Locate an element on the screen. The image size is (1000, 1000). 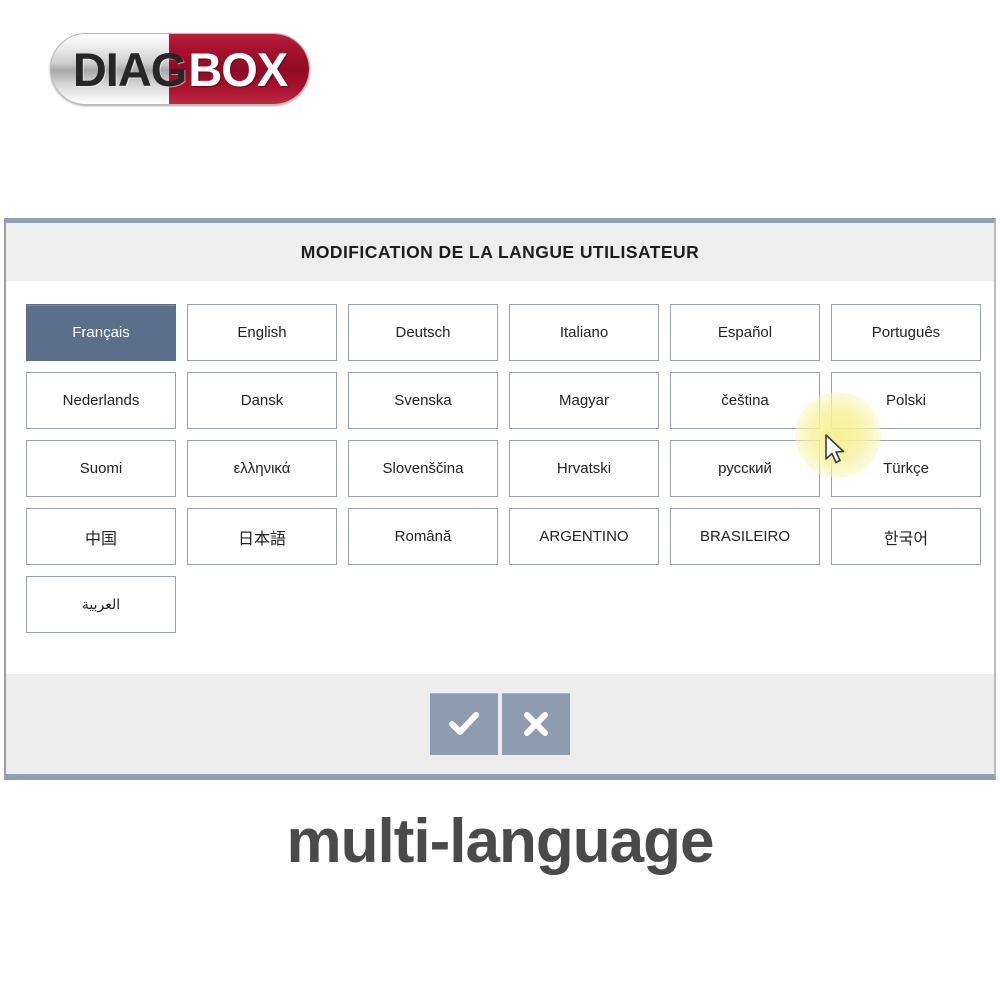
language-option-13: Suomi is located at coordinates (101, 468).